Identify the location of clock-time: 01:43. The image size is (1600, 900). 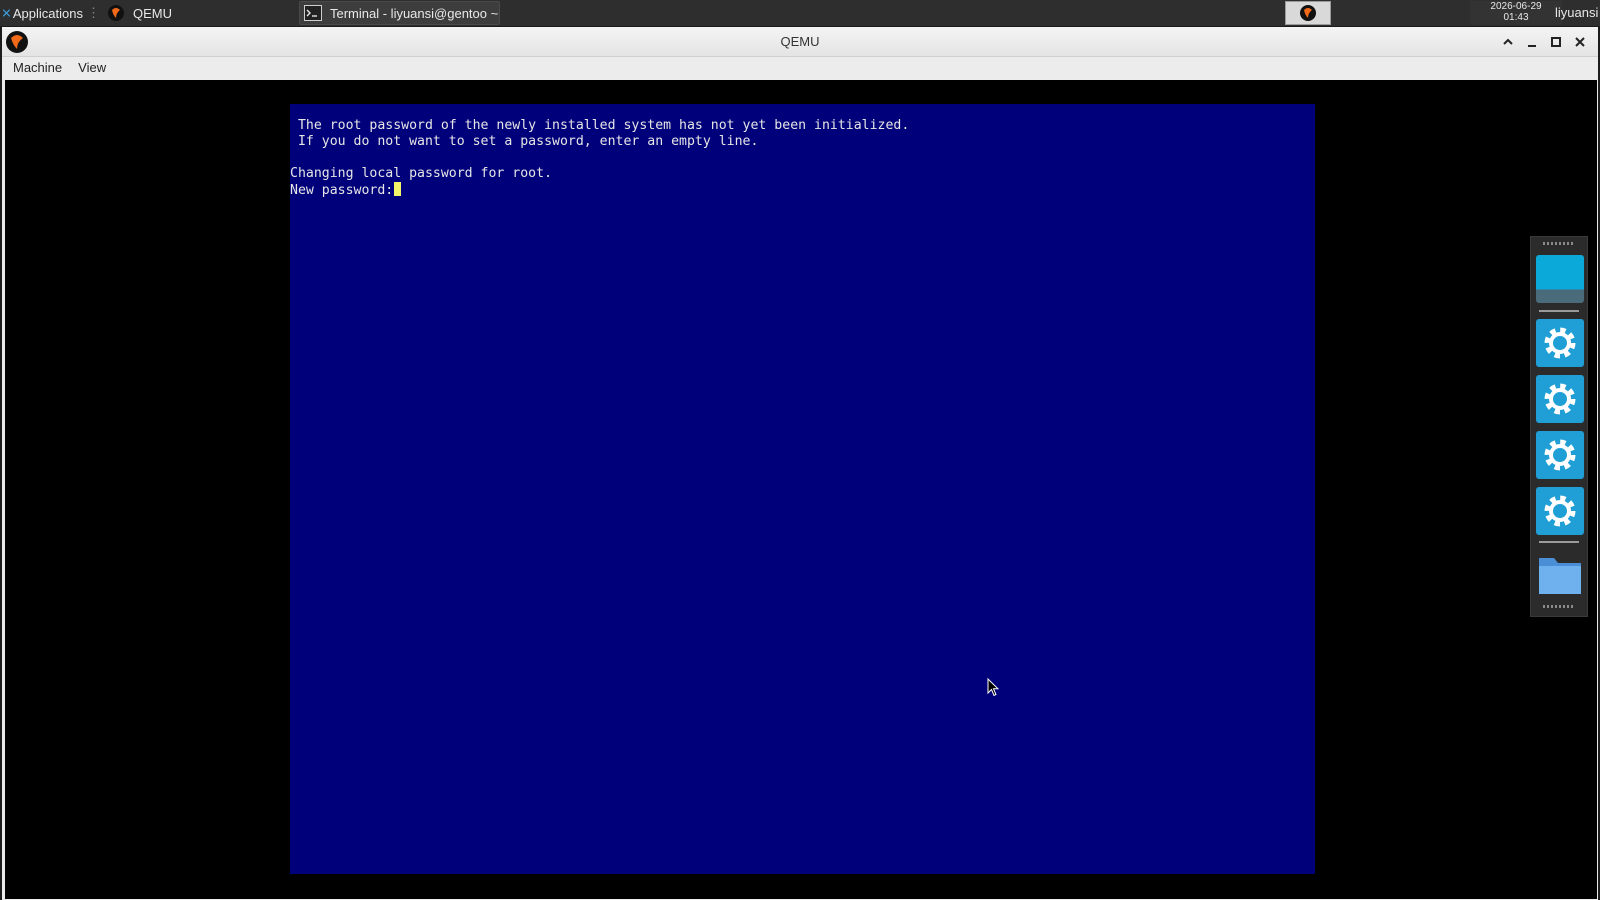
(1516, 17).